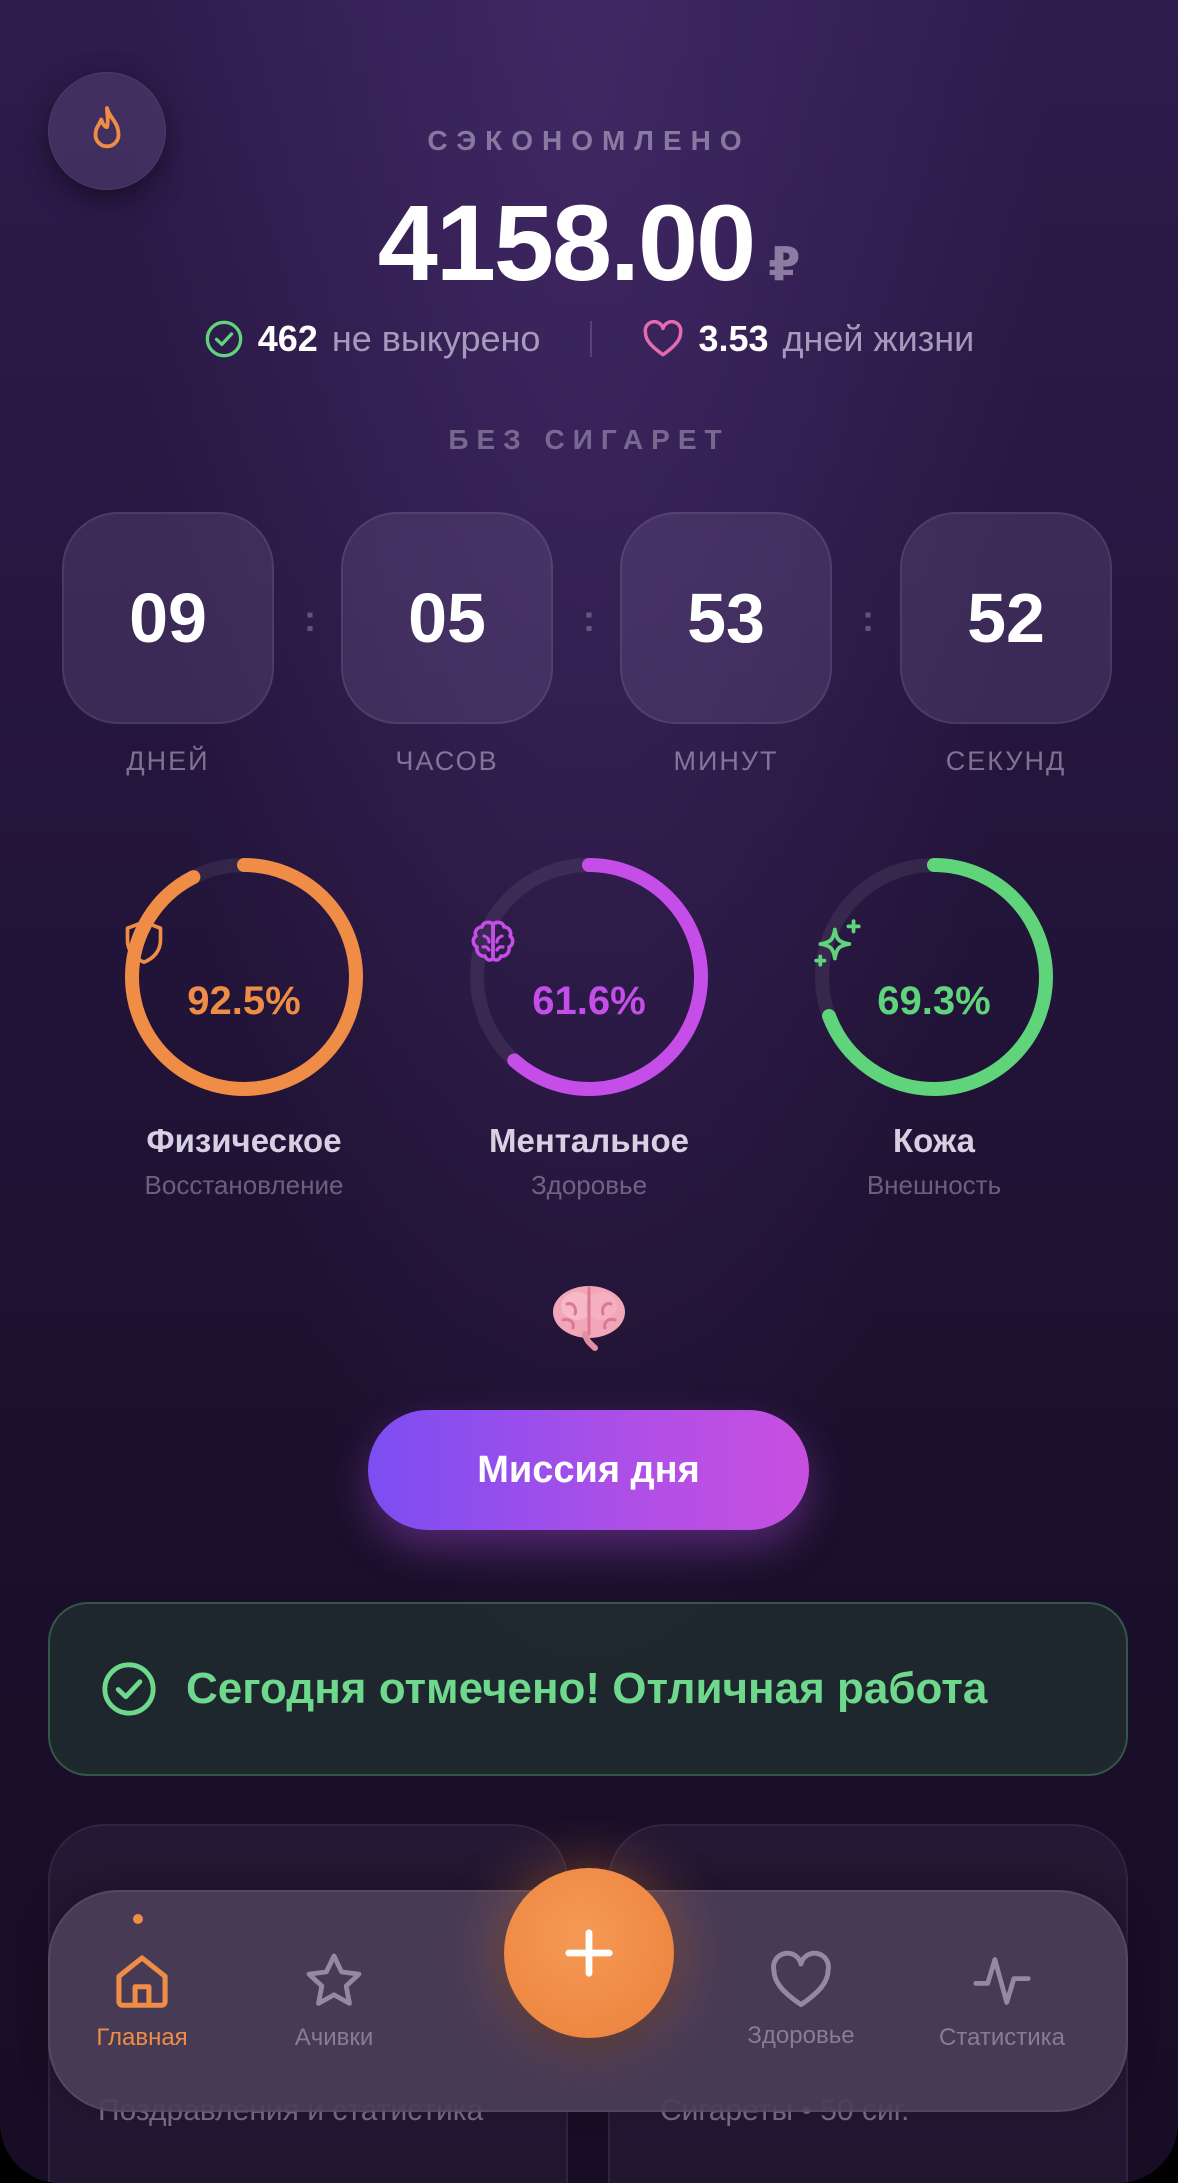  I want to click on sparkle-icon, so click(837, 943).